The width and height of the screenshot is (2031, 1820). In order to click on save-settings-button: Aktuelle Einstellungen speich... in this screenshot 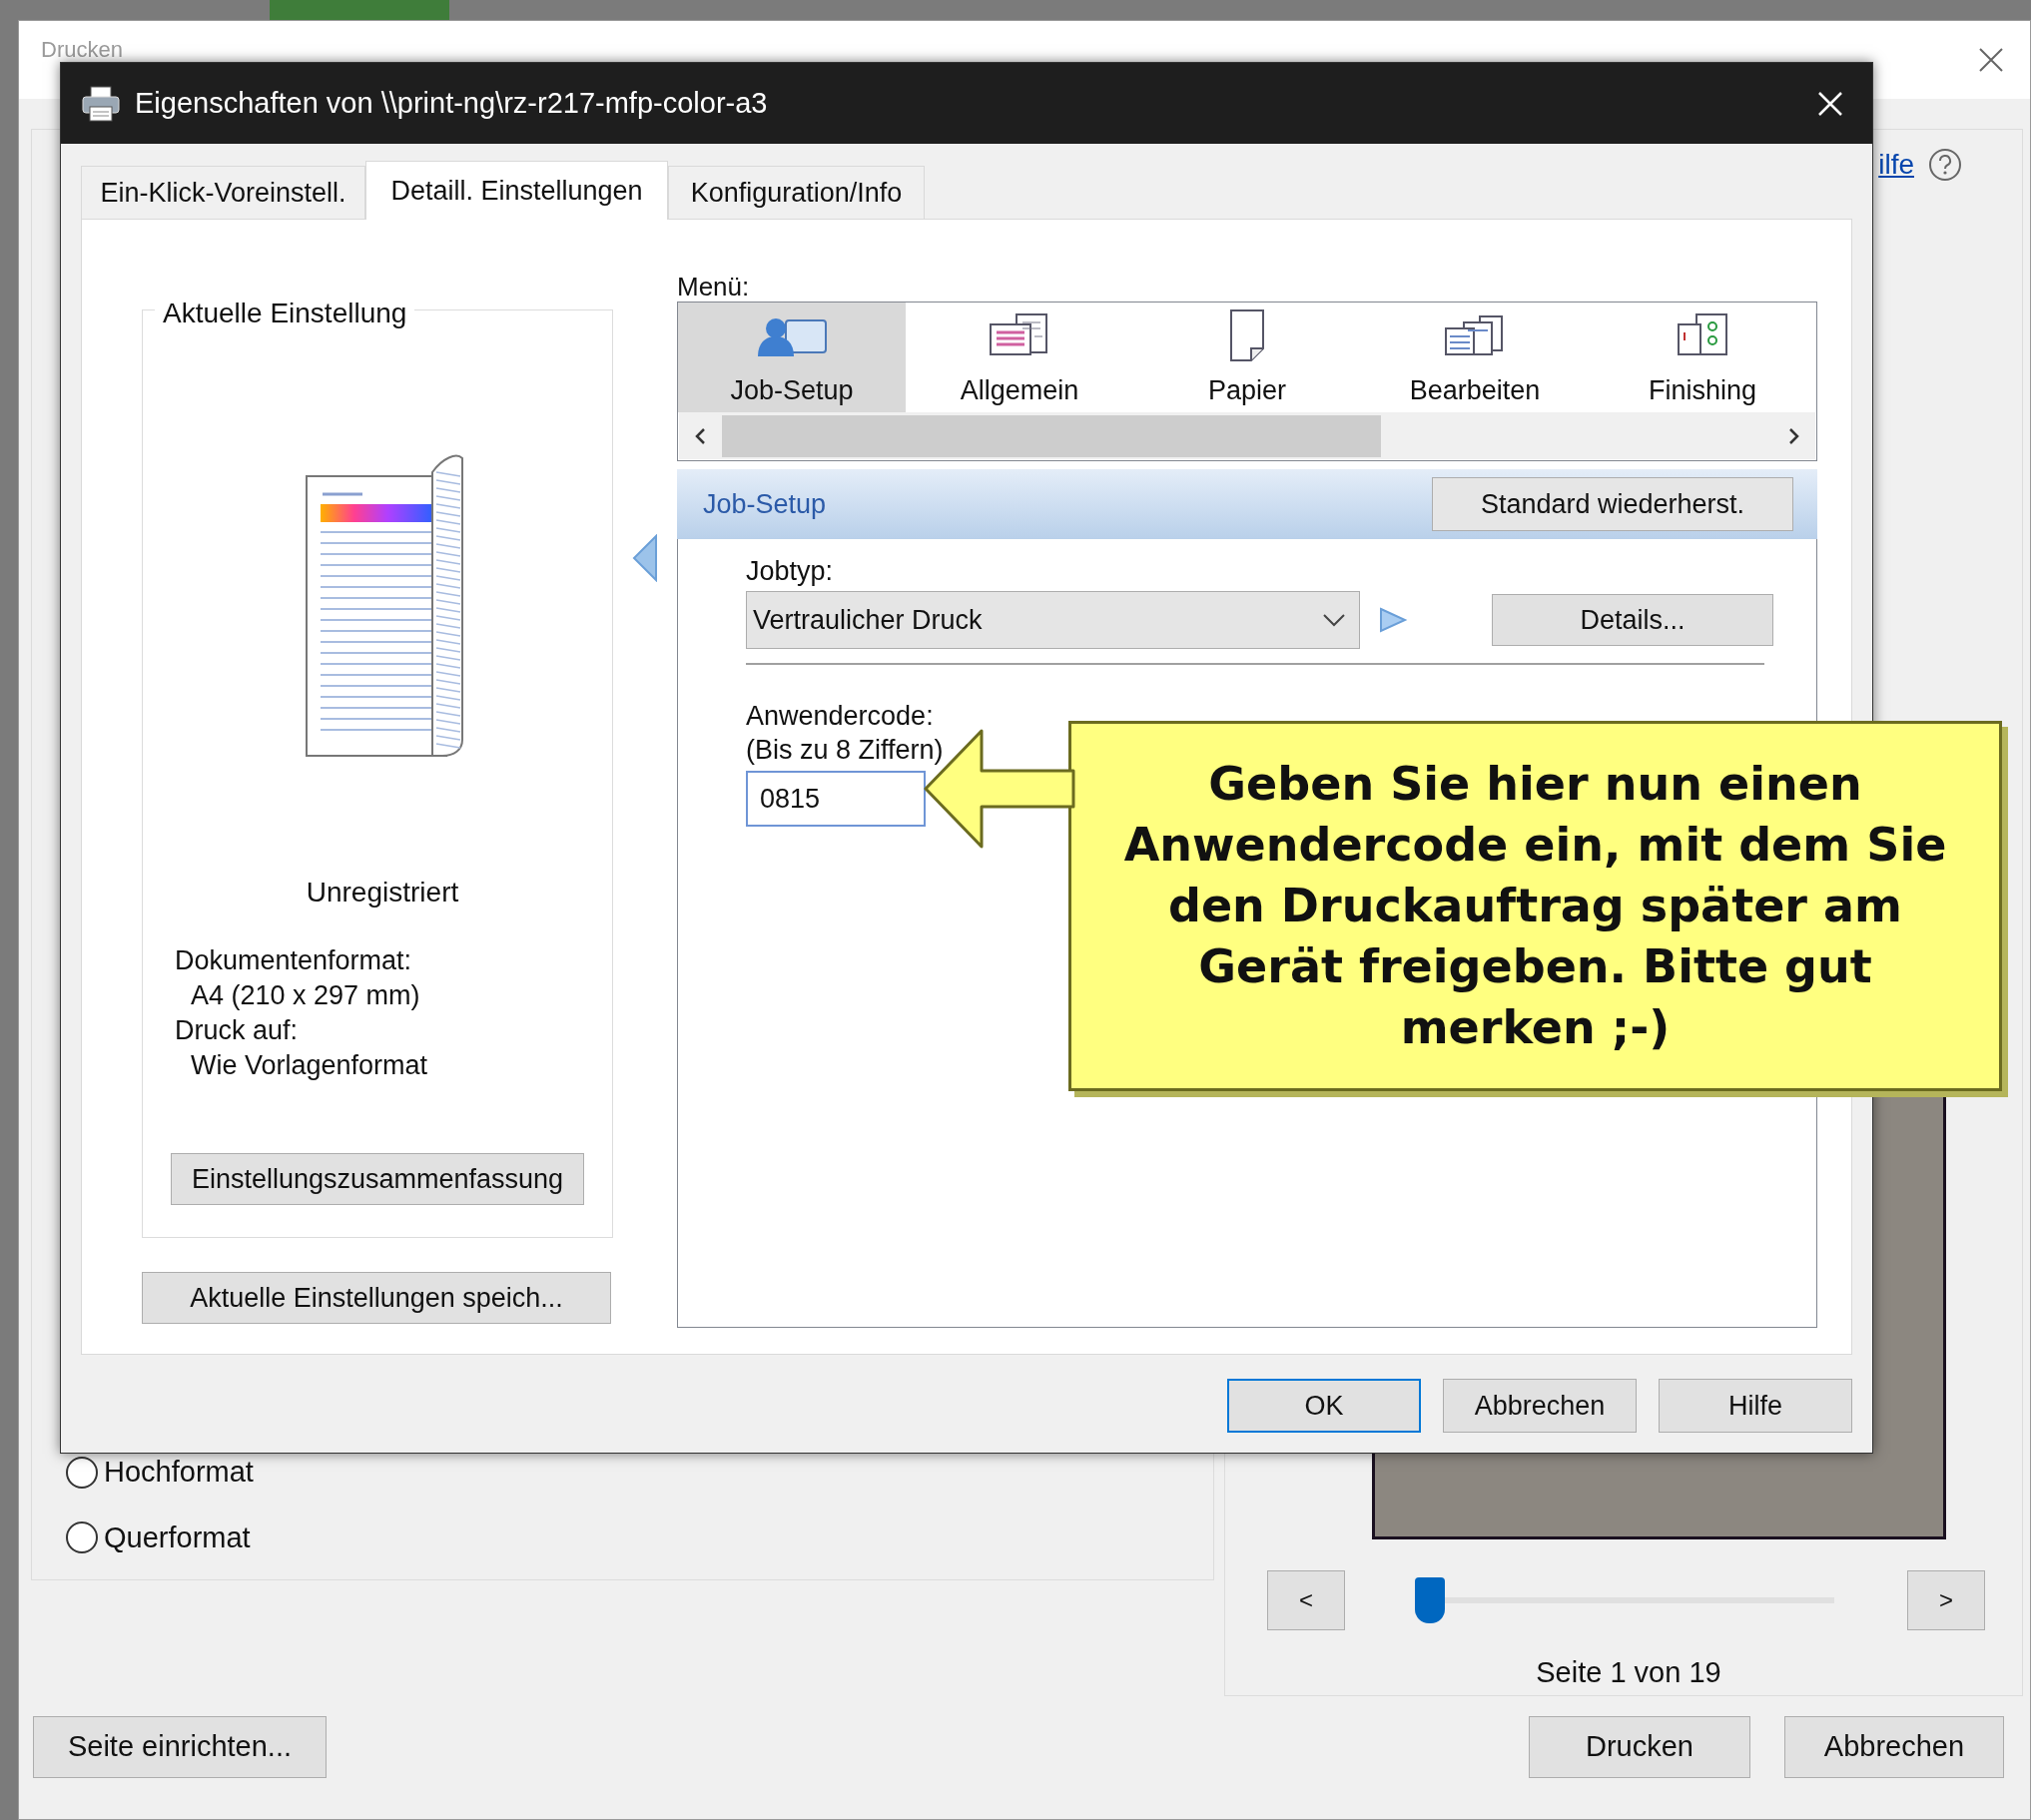, I will do `click(377, 1298)`.